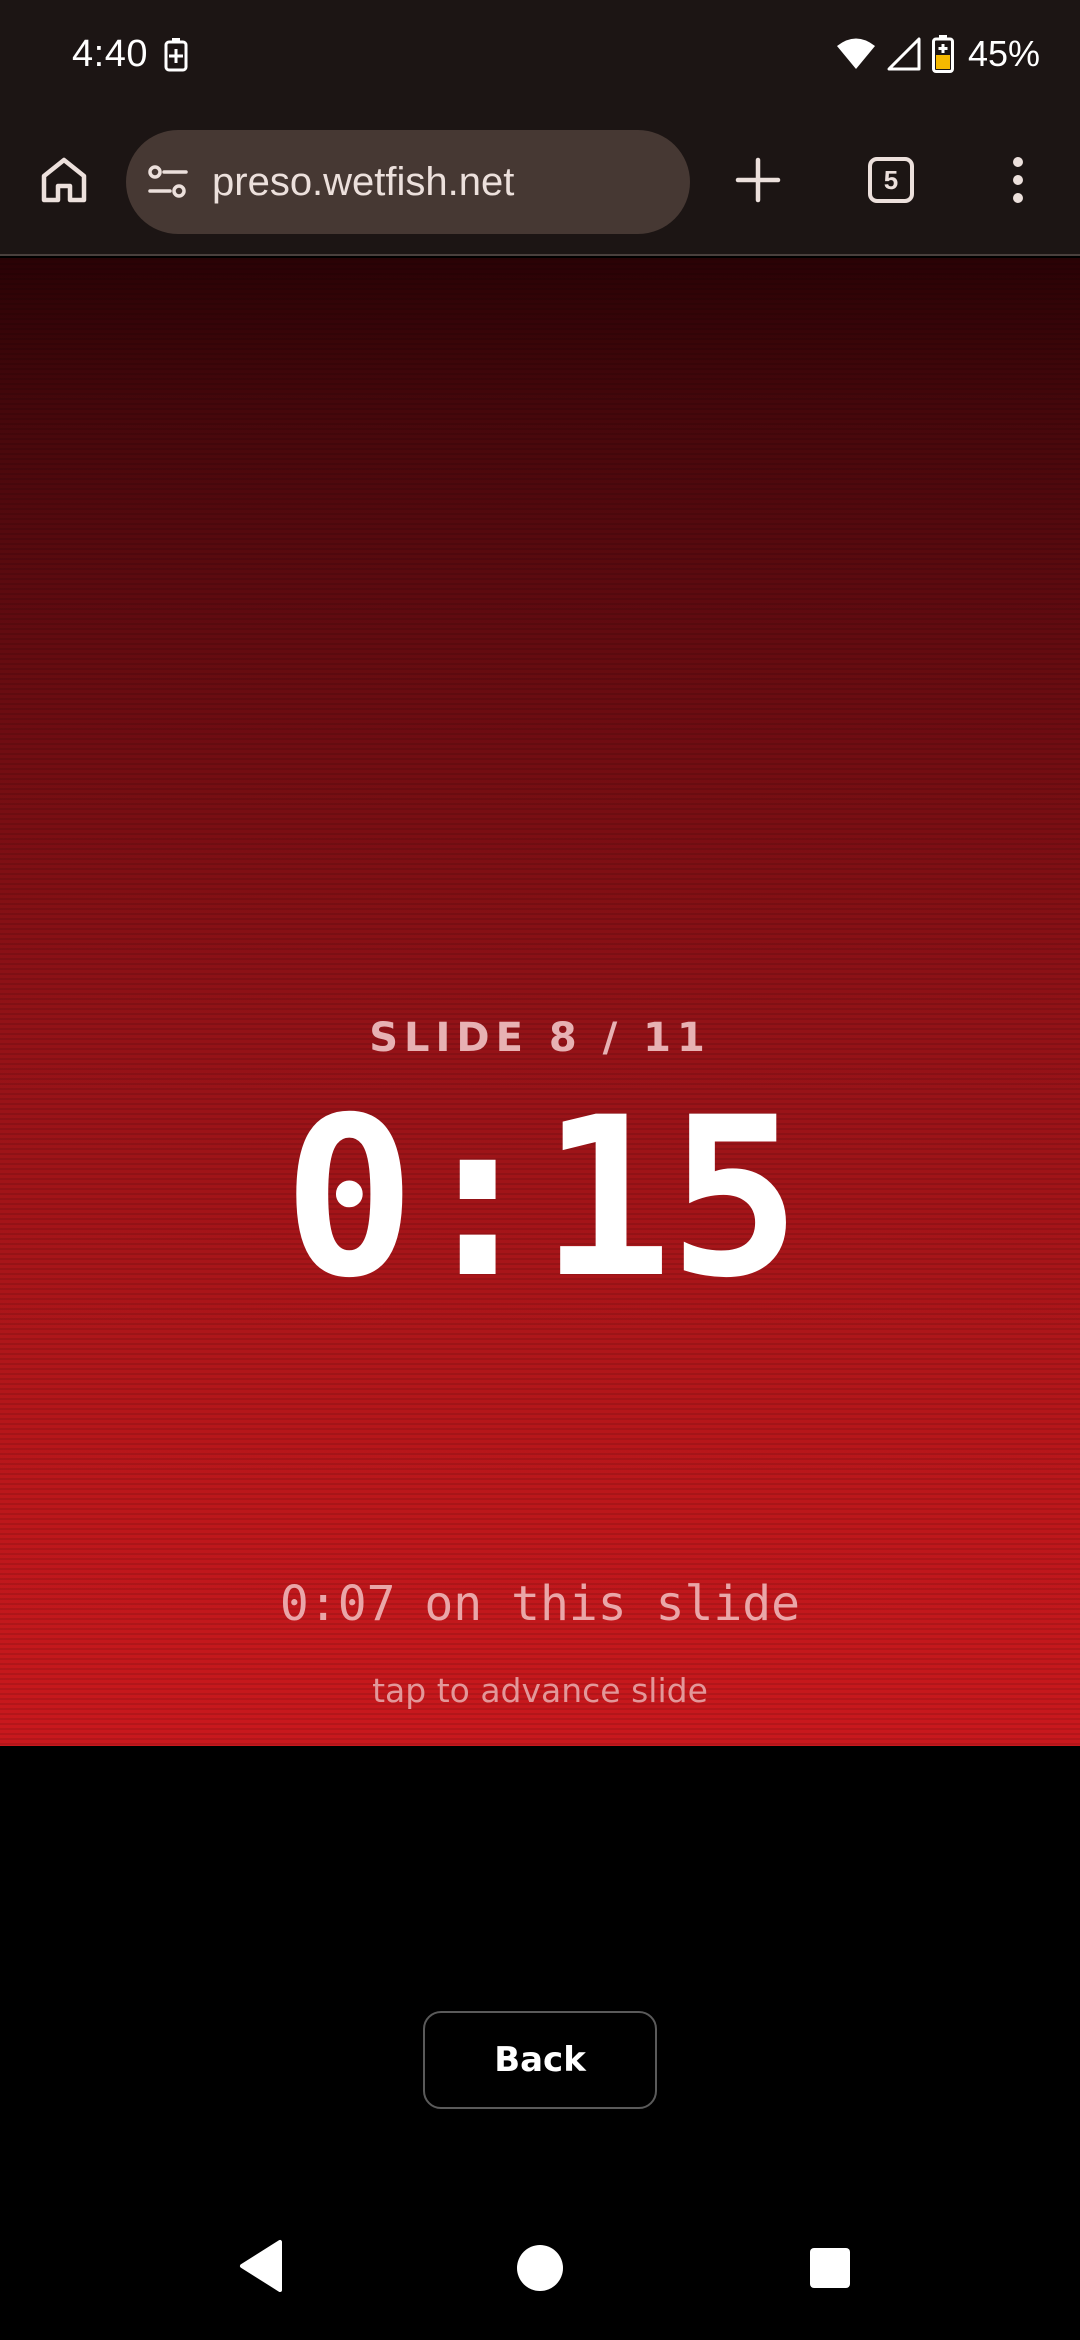 This screenshot has height=2340, width=1080. What do you see at coordinates (1003, 53) in the screenshot?
I see `battery-percentage: 45%` at bounding box center [1003, 53].